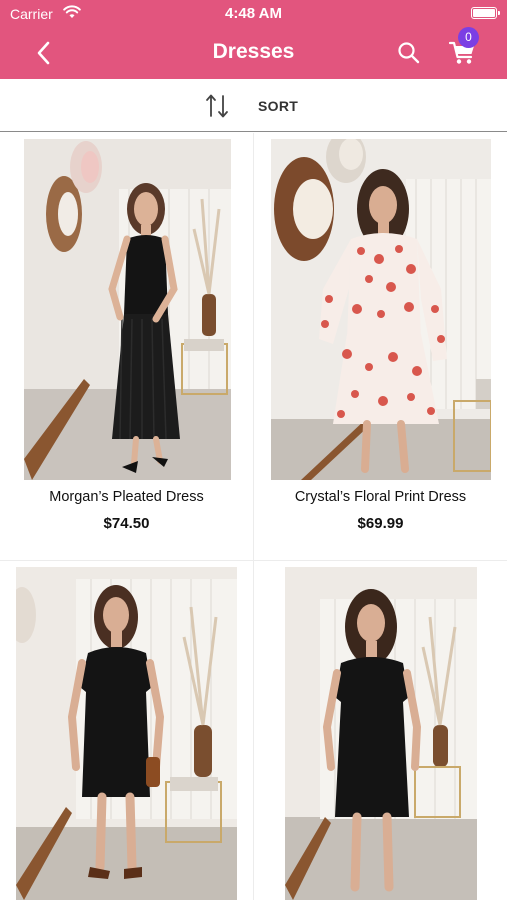 This screenshot has width=507, height=900. What do you see at coordinates (253, 51) in the screenshot?
I see `page-title: Dresses` at bounding box center [253, 51].